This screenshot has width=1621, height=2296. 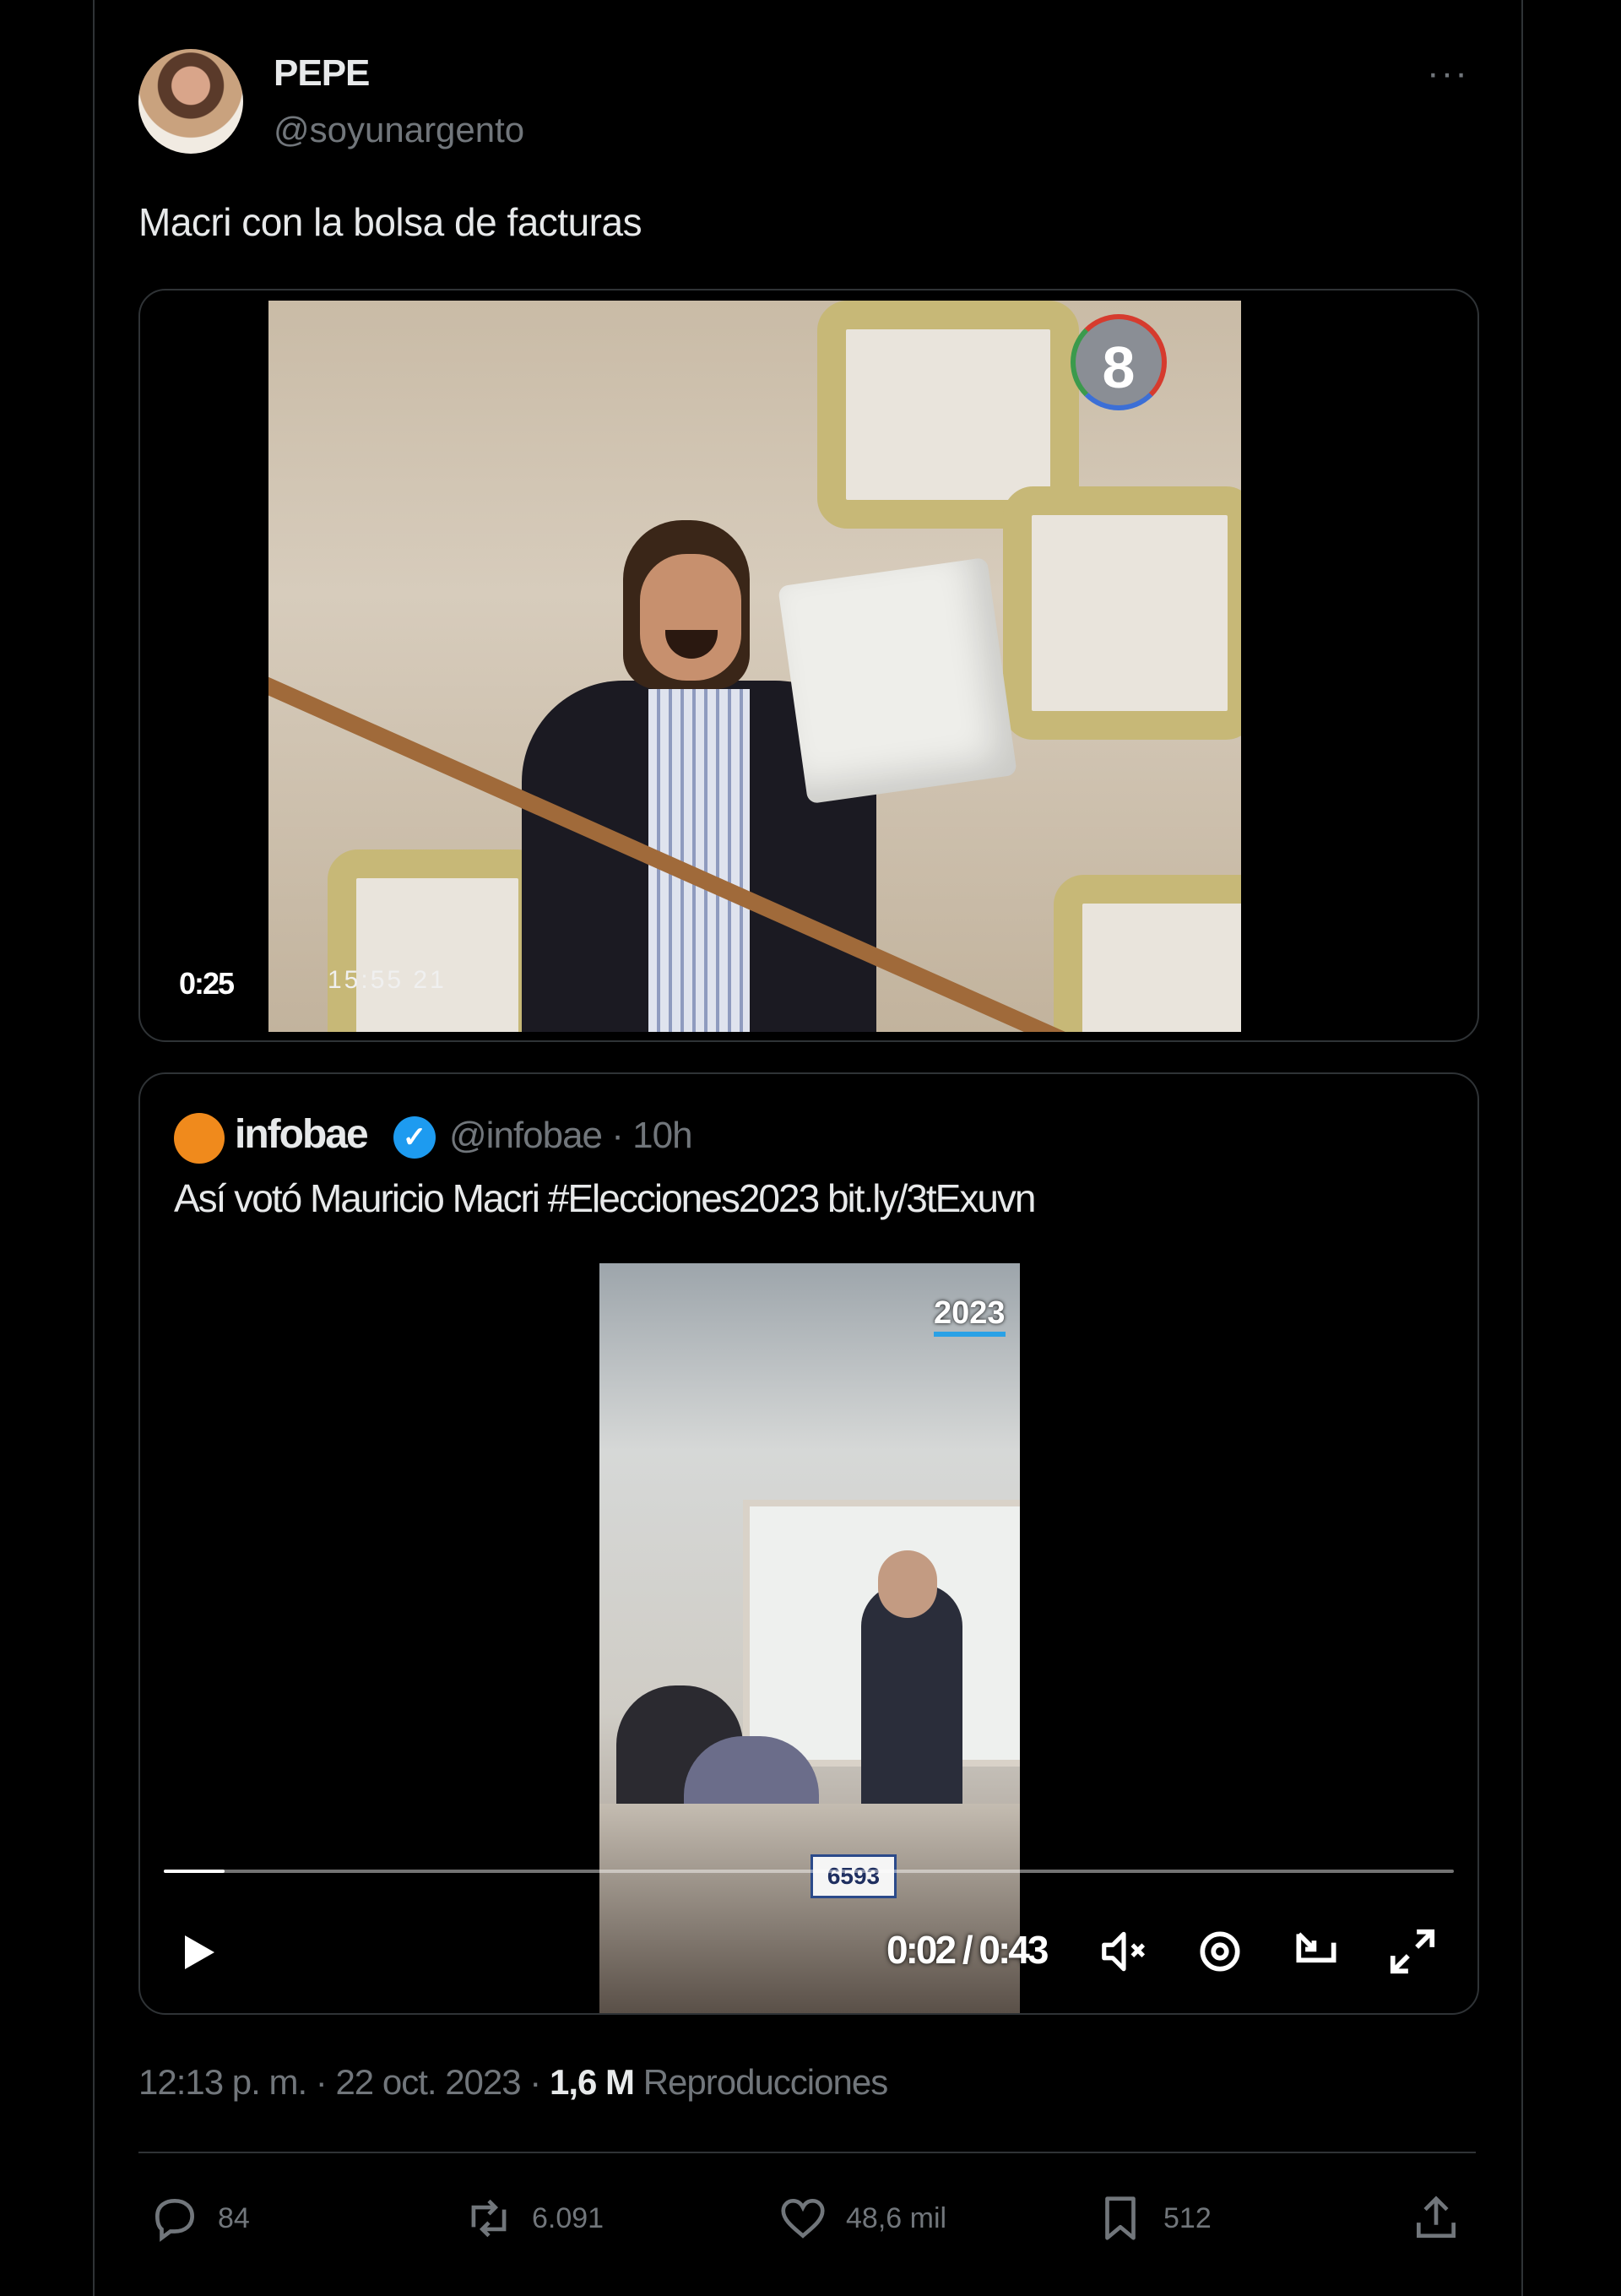 I want to click on video-time: 0:02 / 0:43, so click(x=967, y=1950).